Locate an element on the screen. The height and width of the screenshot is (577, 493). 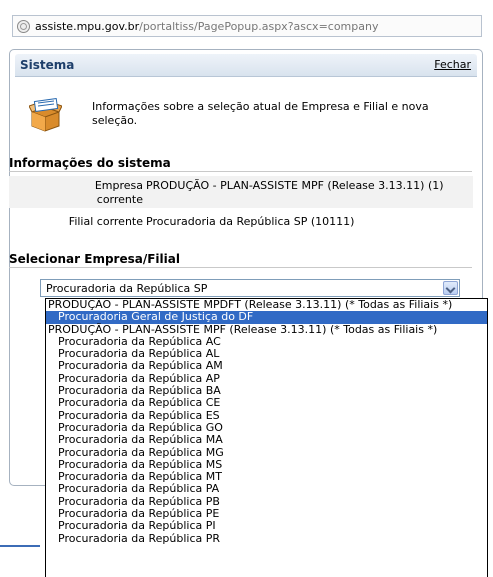
filial-label: Filial corrente is located at coordinates (105, 221).